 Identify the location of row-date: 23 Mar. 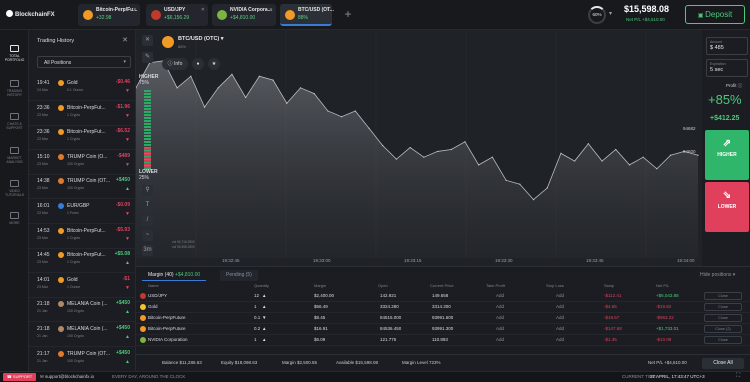
(42, 286).